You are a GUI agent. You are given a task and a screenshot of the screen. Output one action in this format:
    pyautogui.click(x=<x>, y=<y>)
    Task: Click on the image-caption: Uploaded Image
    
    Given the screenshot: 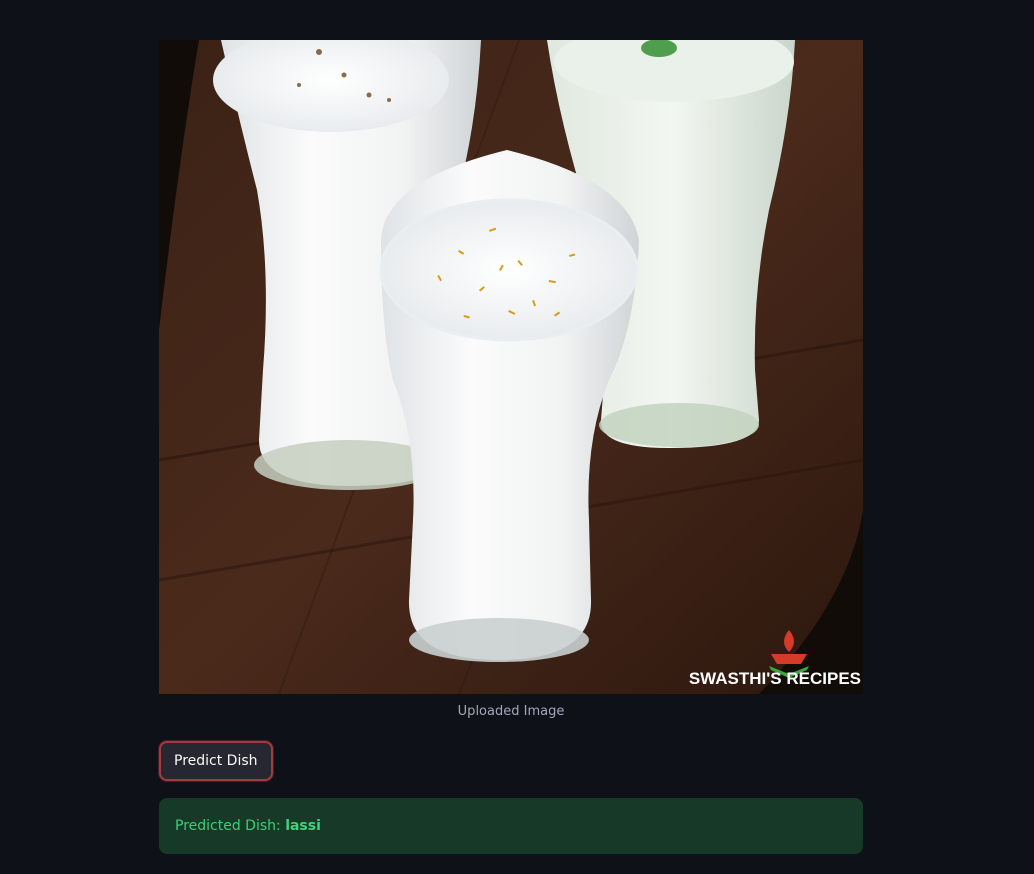 What is the action you would take?
    pyautogui.click(x=511, y=711)
    